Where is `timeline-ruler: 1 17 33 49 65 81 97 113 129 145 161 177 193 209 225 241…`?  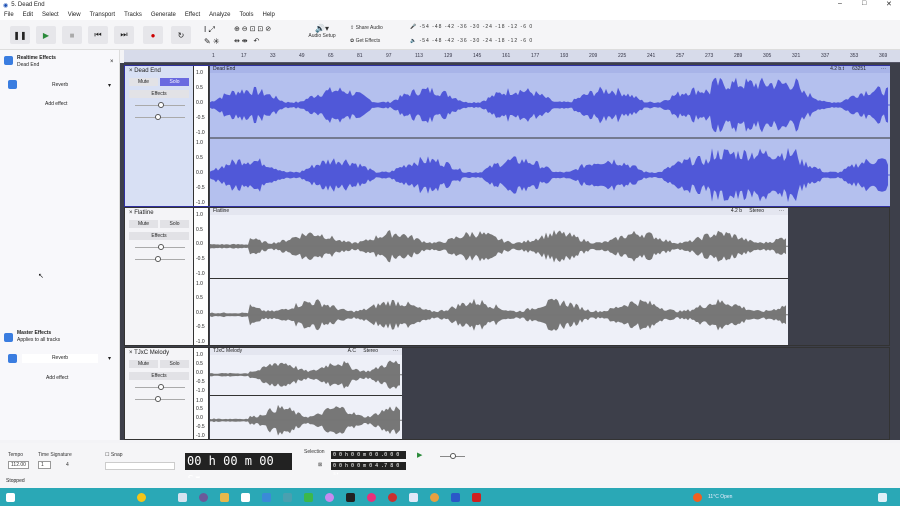 timeline-ruler: 1 17 33 49 65 81 97 113 129 145 161 177 193 209 225 241… is located at coordinates (512, 56).